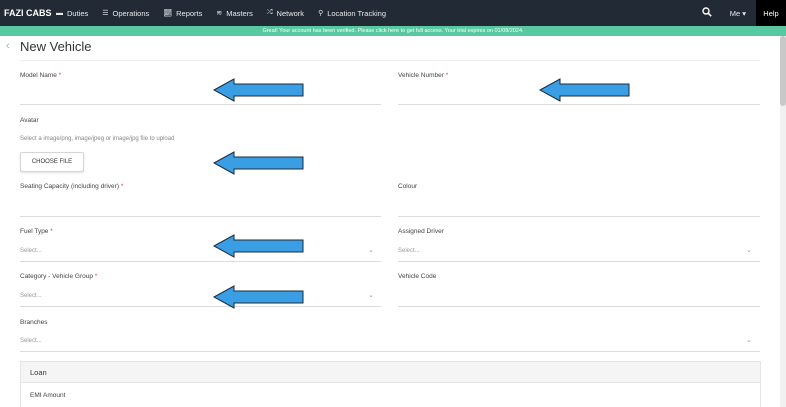 This screenshot has height=407, width=786. Describe the element at coordinates (56, 46) in the screenshot. I see `page-title: New Vehicle` at that location.